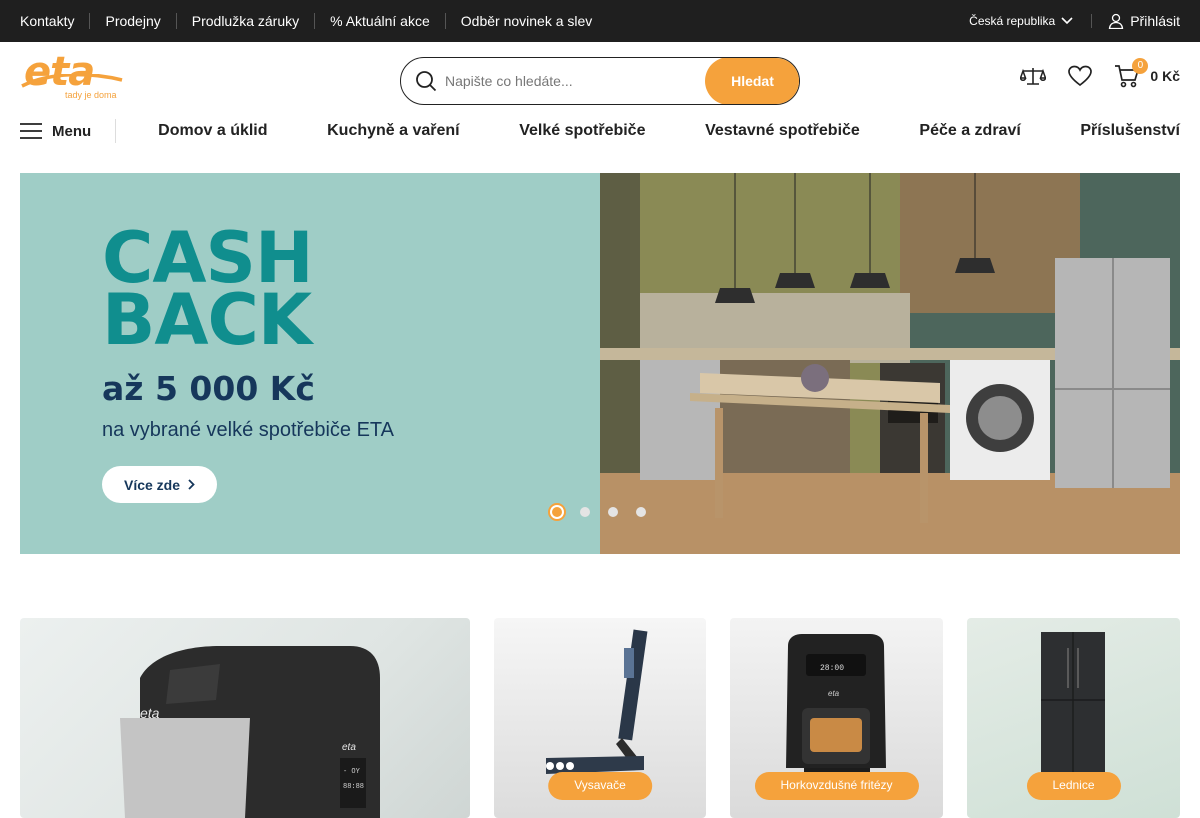 This screenshot has width=1200, height=818. I want to click on tile-label-vysavace: Vysavače, so click(600, 786).